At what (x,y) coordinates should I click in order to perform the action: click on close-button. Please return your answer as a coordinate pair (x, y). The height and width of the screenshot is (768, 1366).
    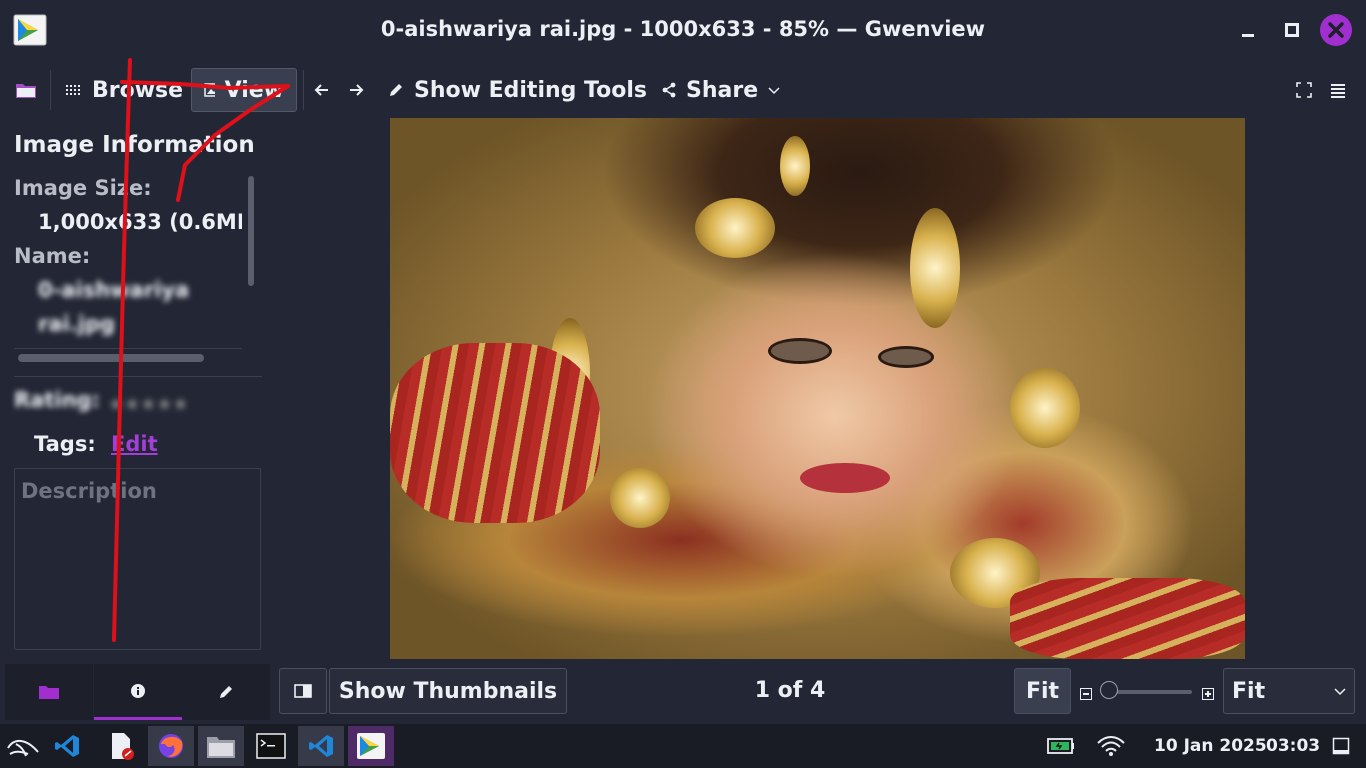
    Looking at the image, I should click on (1336, 30).